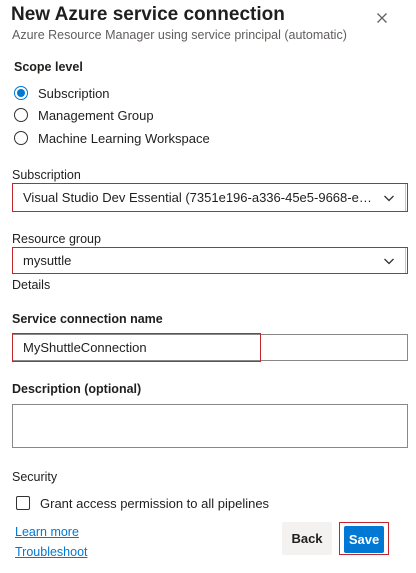 This screenshot has height=573, width=416. Describe the element at coordinates (87, 319) in the screenshot. I see `service-connection-name-label: Service connection name` at that location.